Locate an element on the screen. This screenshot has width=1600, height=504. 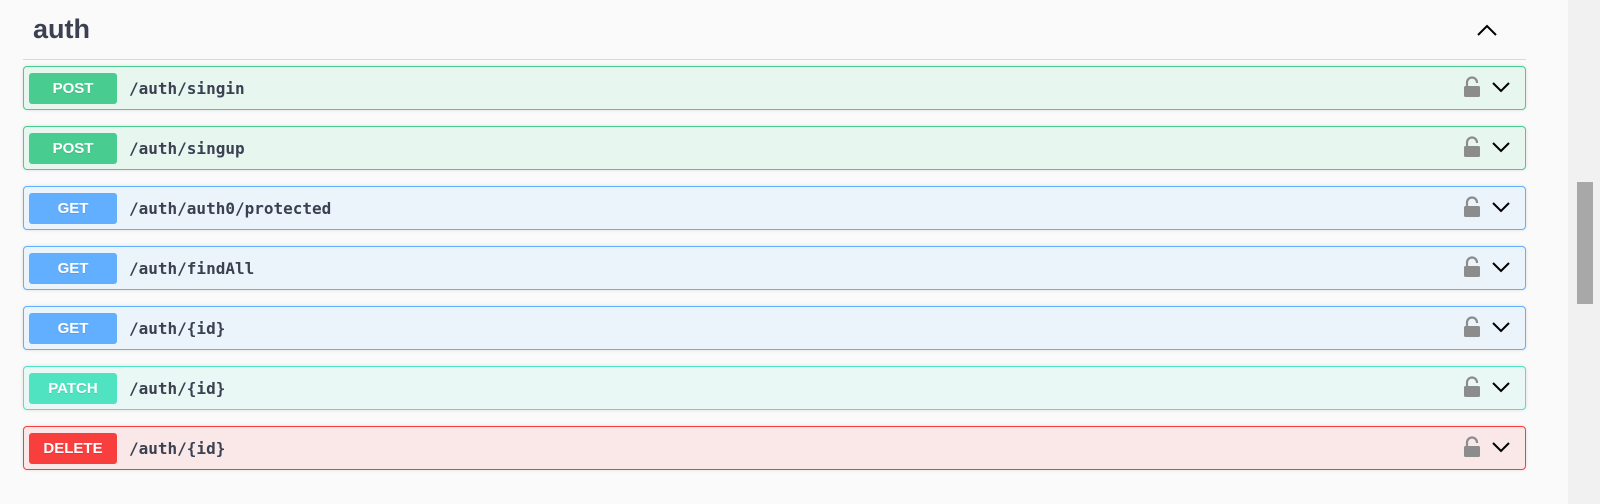
operation-row: GET /auth/findAll is located at coordinates (774, 268).